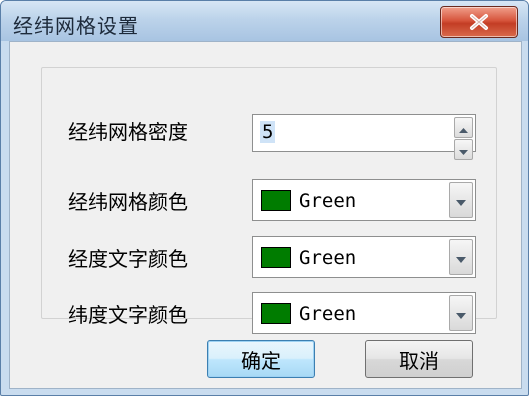 This screenshot has width=529, height=396. I want to click on close-button, so click(479, 22).